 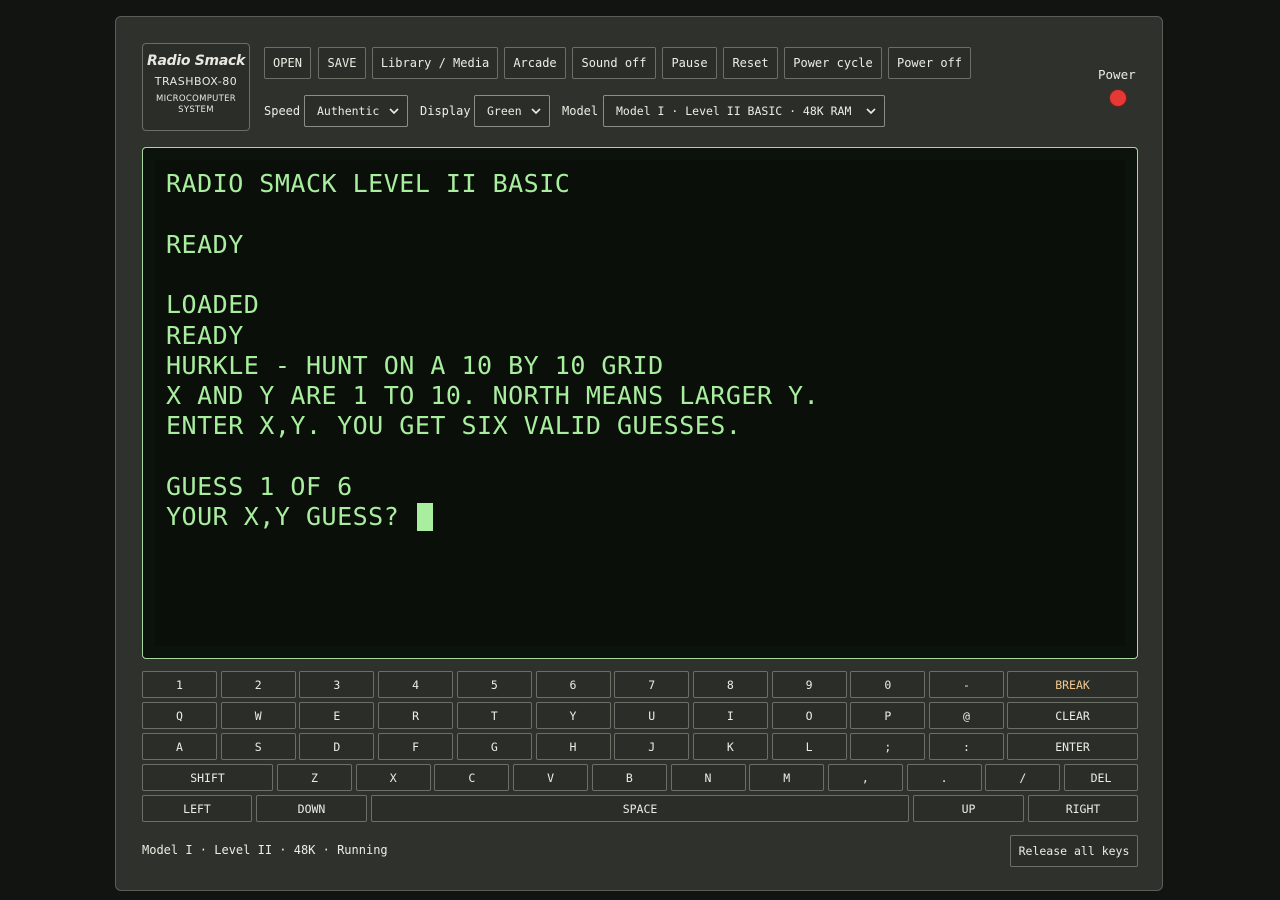 What do you see at coordinates (750, 63) in the screenshot?
I see `reset-button: Reset` at bounding box center [750, 63].